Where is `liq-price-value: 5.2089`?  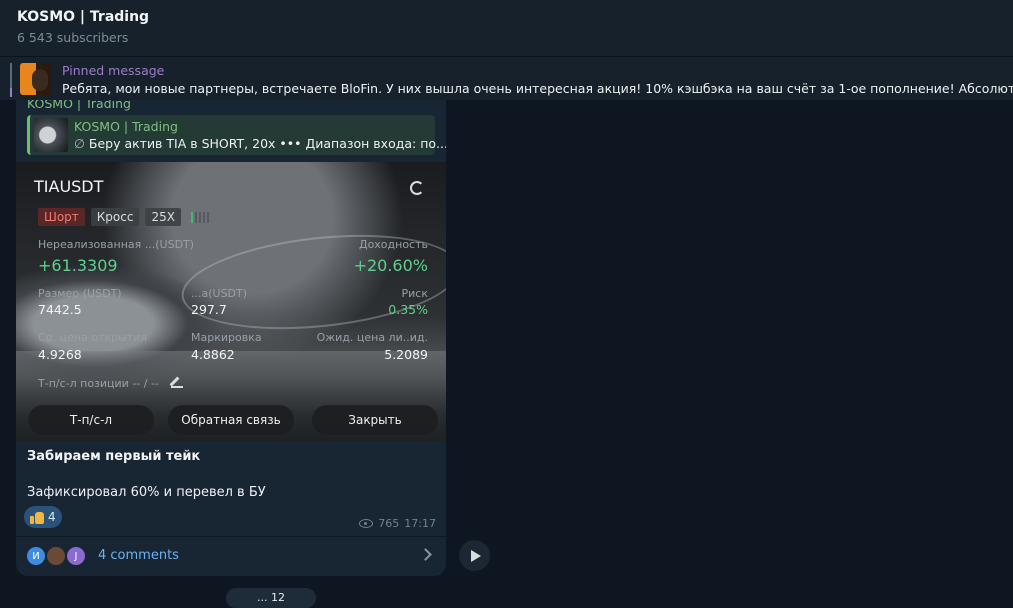 liq-price-value: 5.2089 is located at coordinates (406, 354).